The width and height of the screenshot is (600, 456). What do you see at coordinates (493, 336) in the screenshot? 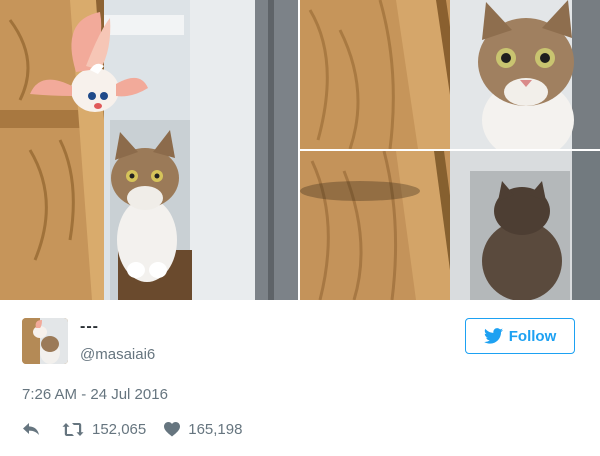
I see `twitter-bird-icon` at bounding box center [493, 336].